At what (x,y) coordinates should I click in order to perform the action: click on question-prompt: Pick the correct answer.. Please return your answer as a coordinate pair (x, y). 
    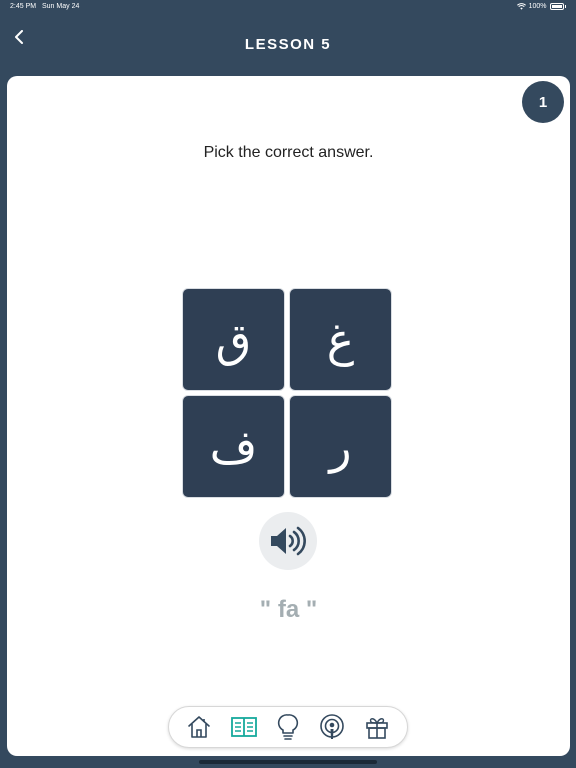
    Looking at the image, I should click on (288, 152).